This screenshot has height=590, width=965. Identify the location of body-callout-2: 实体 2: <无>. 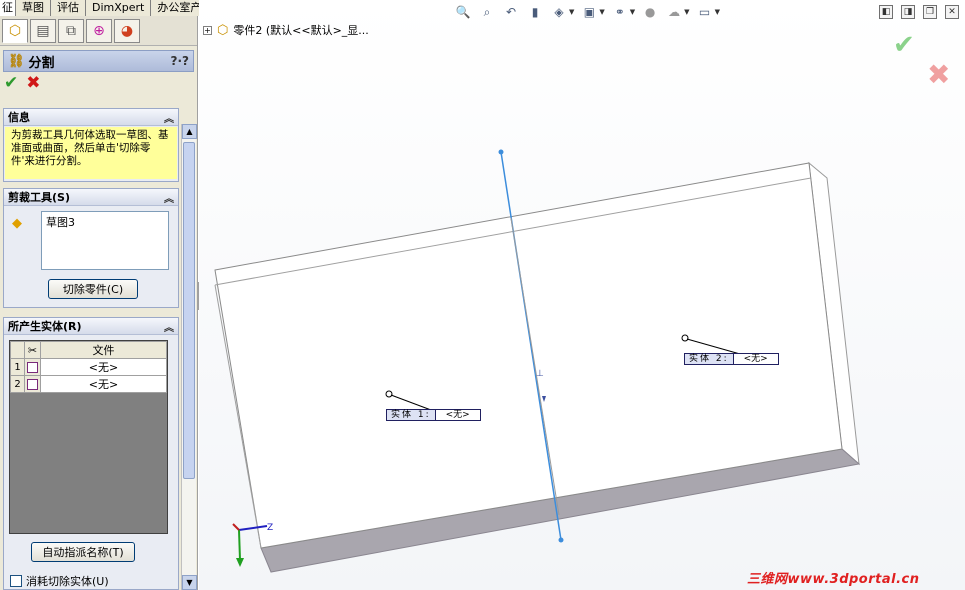
(731, 359).